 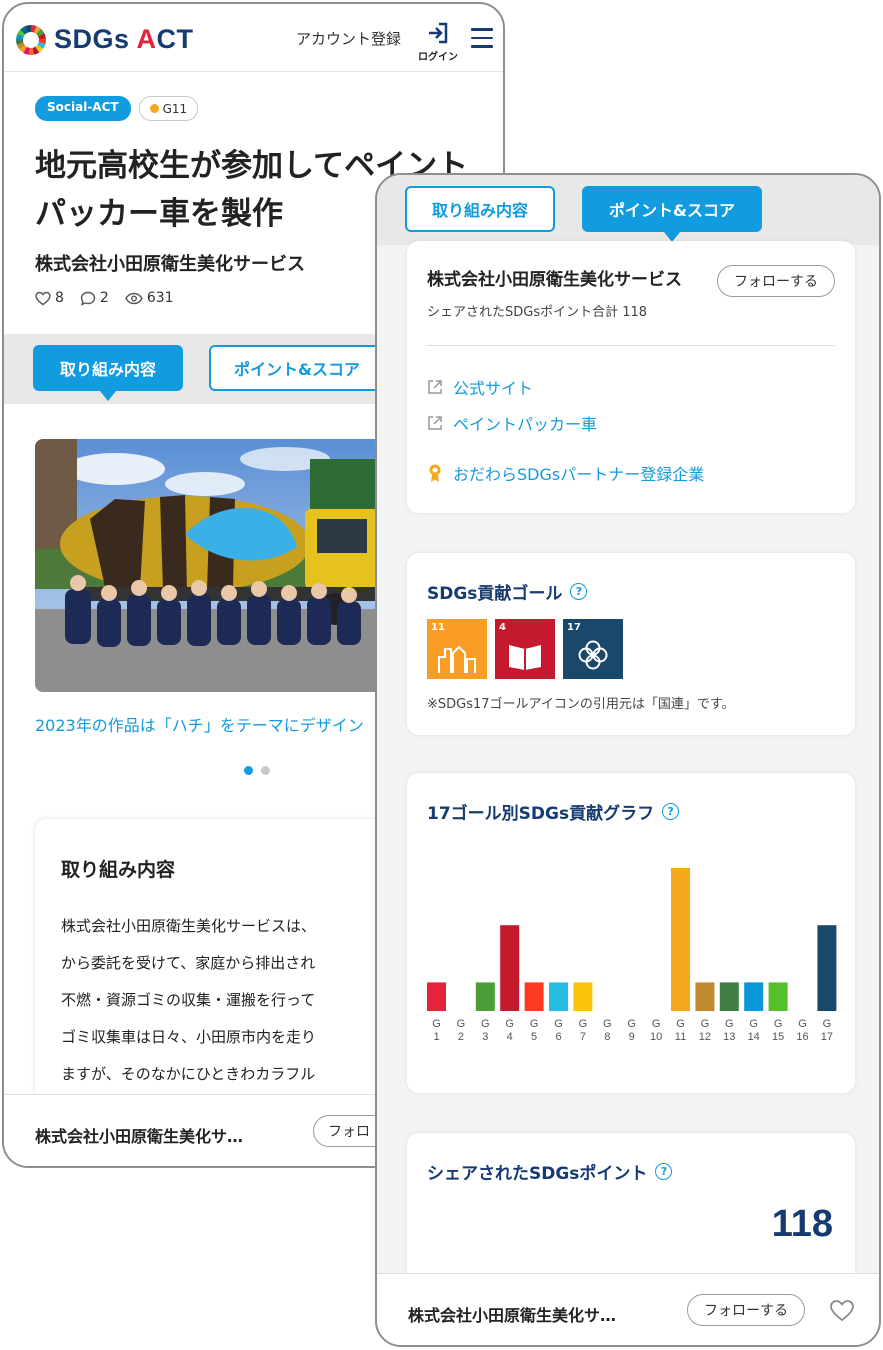 I want to click on comment-count: 2, so click(x=94, y=298).